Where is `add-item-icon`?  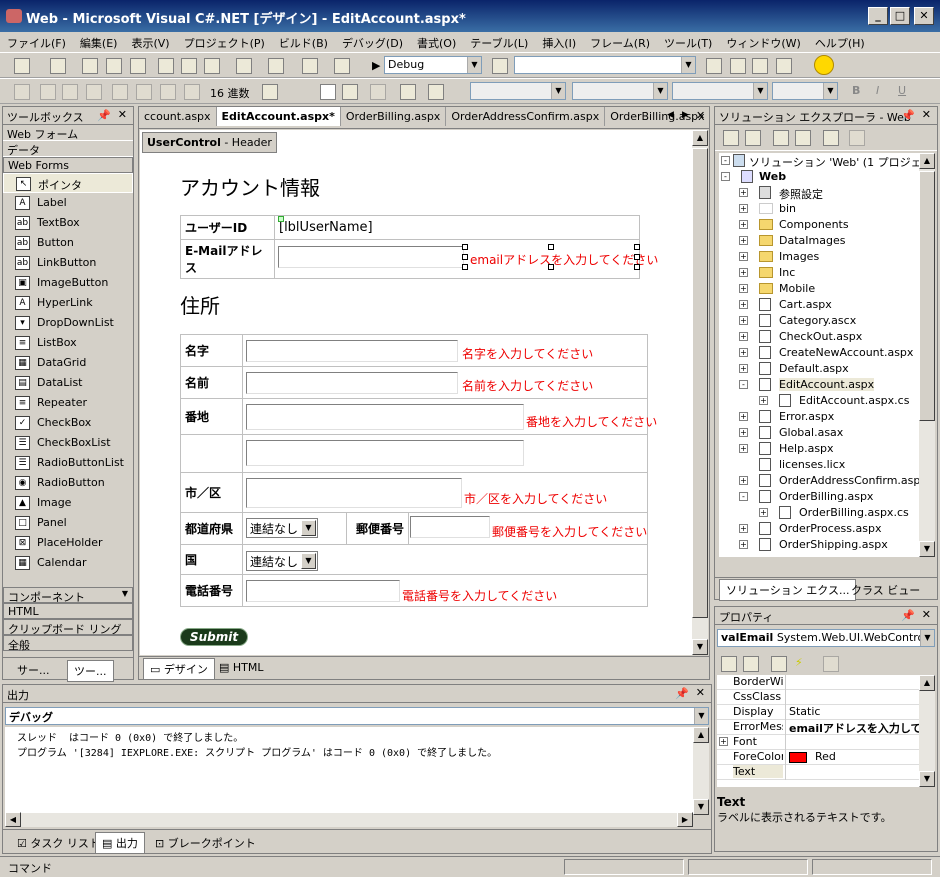
add-item-icon is located at coordinates (58, 66).